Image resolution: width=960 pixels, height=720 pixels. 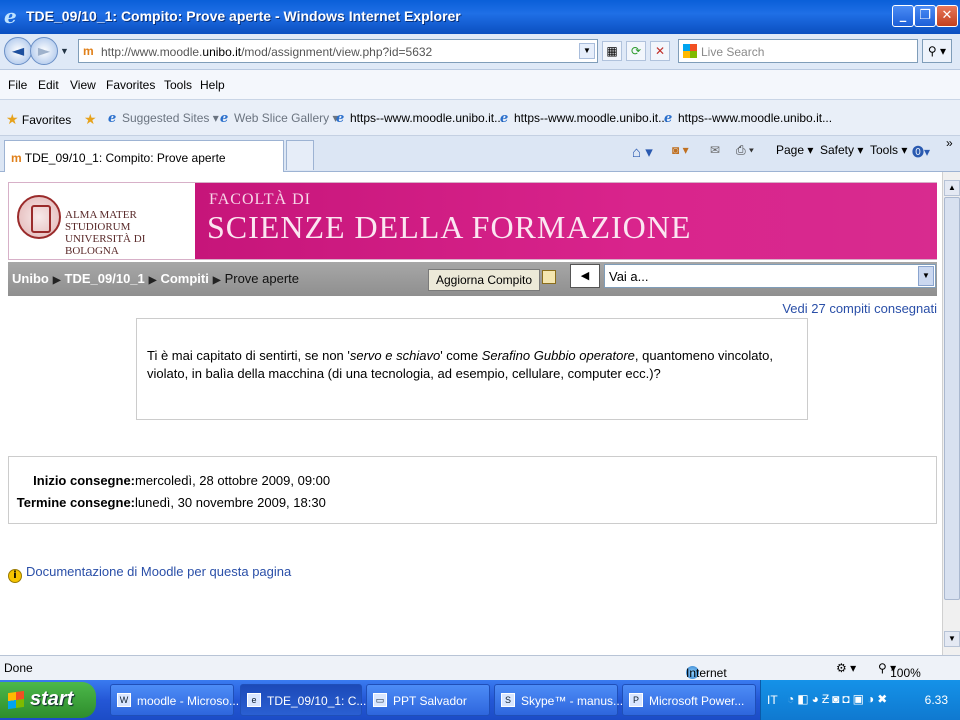 I want to click on read-mail-icon: ✉, so click(x=715, y=150).